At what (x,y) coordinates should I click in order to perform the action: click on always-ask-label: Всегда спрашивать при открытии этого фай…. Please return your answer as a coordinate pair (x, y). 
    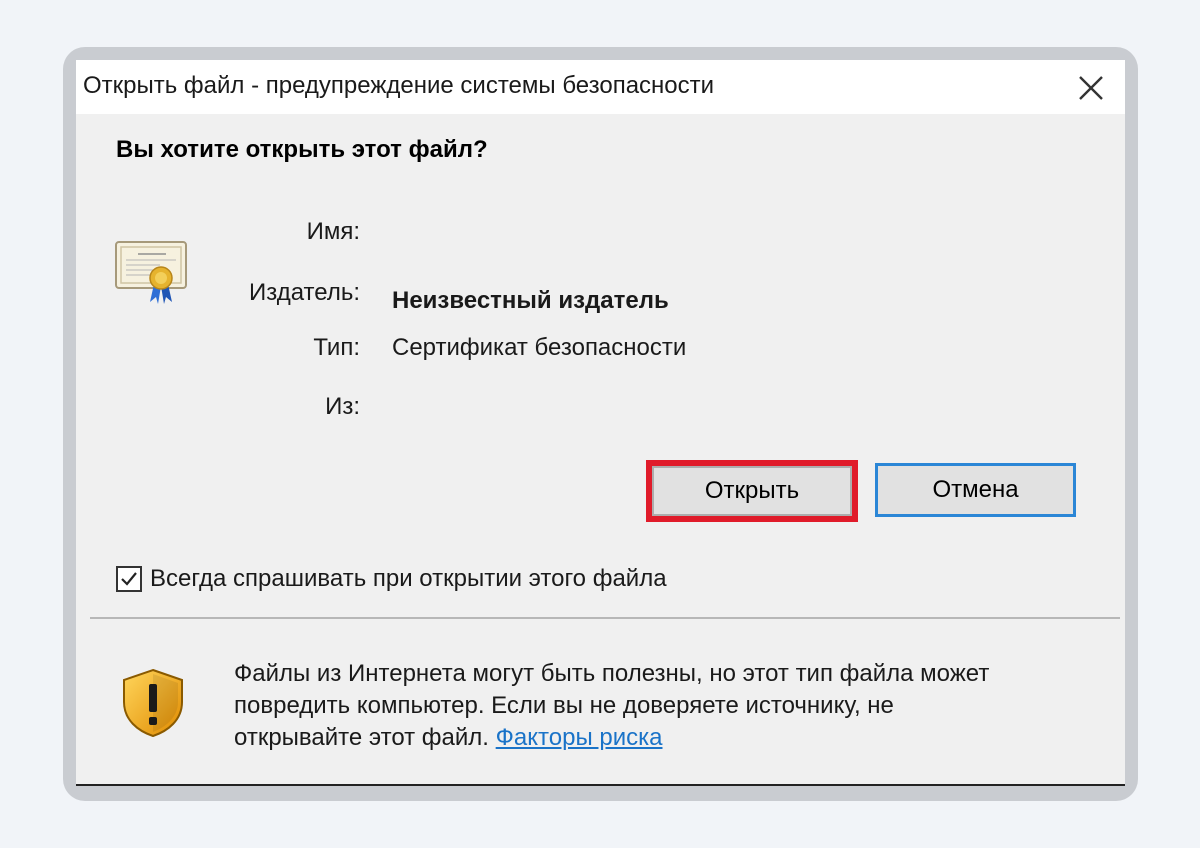
    Looking at the image, I should click on (408, 578).